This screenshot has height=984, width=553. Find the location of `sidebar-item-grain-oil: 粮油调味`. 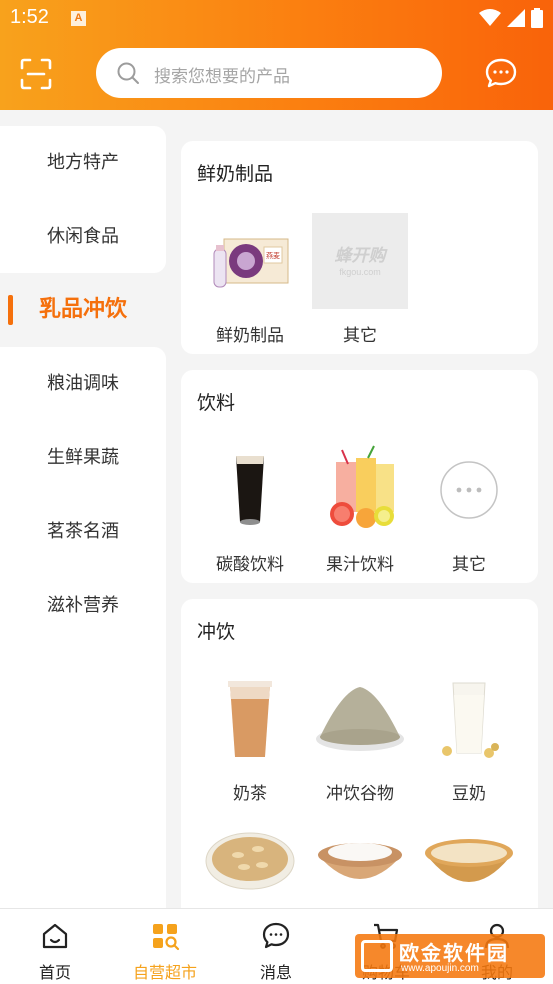

sidebar-item-grain-oil: 粮油调味 is located at coordinates (83, 384).